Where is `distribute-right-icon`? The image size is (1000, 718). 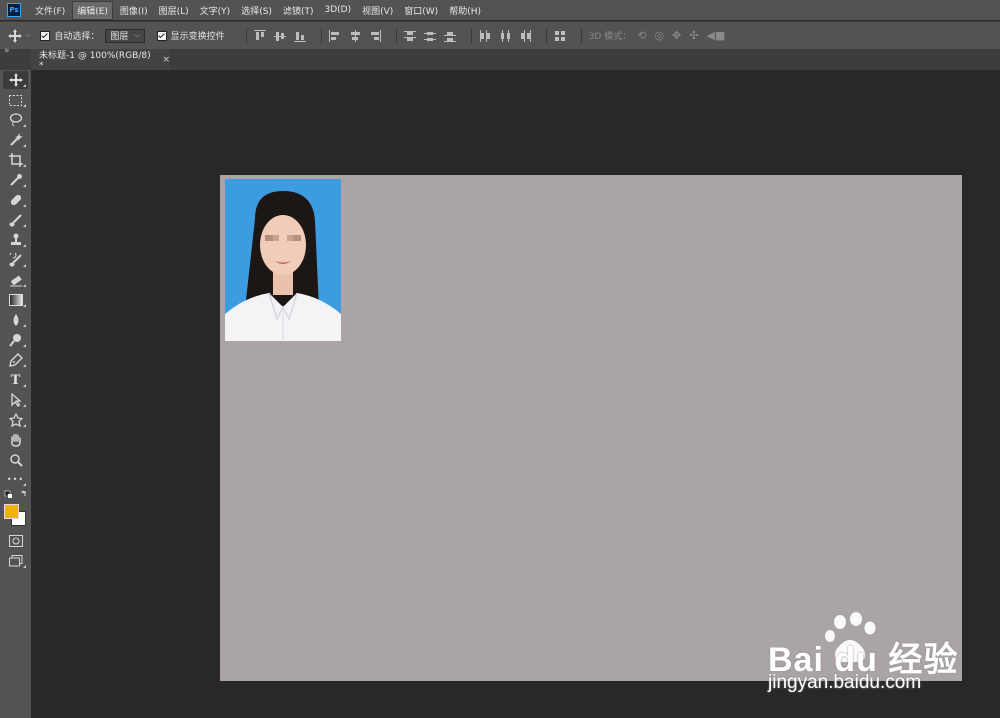 distribute-right-icon is located at coordinates (525, 35).